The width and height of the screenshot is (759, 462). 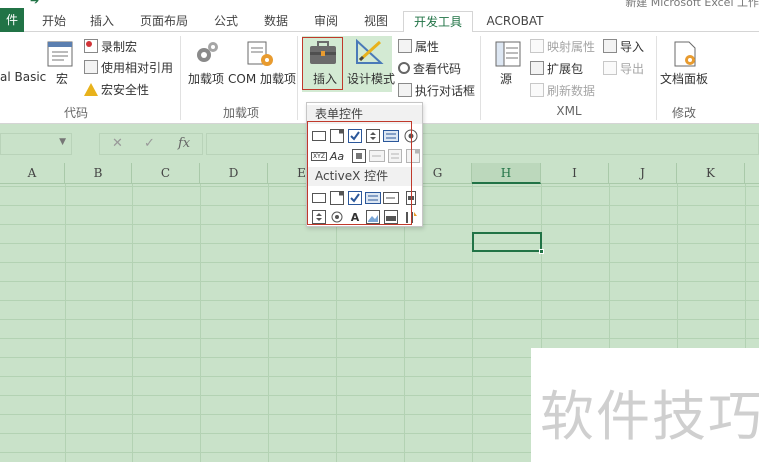 I want to click on properties-icon, so click(x=405, y=46).